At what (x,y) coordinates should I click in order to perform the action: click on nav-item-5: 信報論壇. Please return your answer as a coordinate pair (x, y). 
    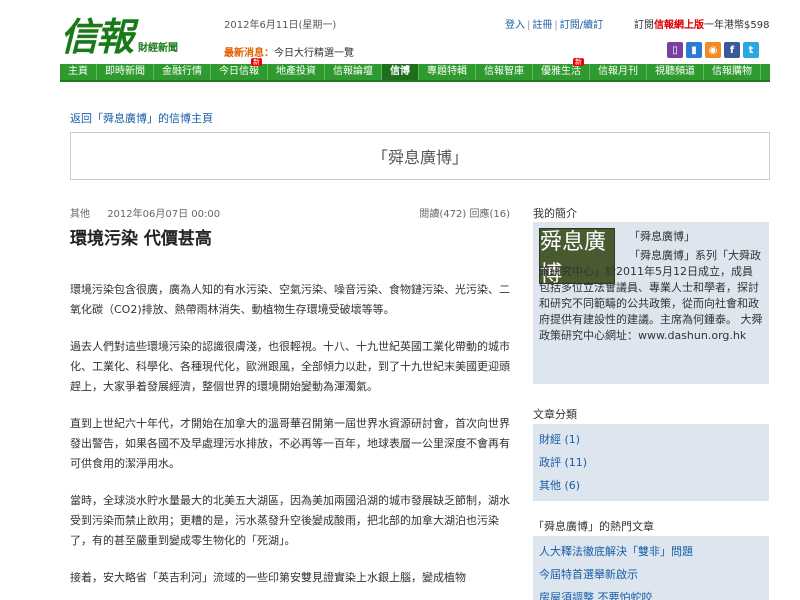
    Looking at the image, I should click on (353, 72).